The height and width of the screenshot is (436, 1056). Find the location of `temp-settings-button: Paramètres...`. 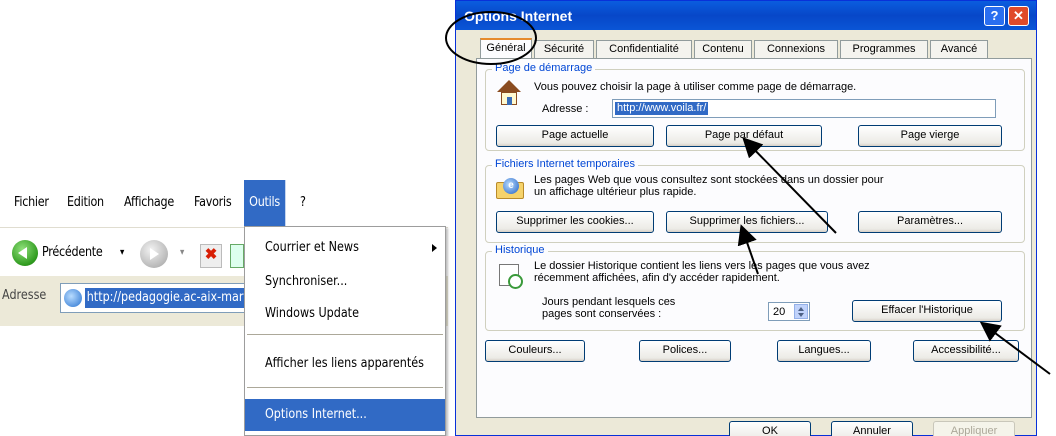

temp-settings-button: Paramètres... is located at coordinates (930, 222).